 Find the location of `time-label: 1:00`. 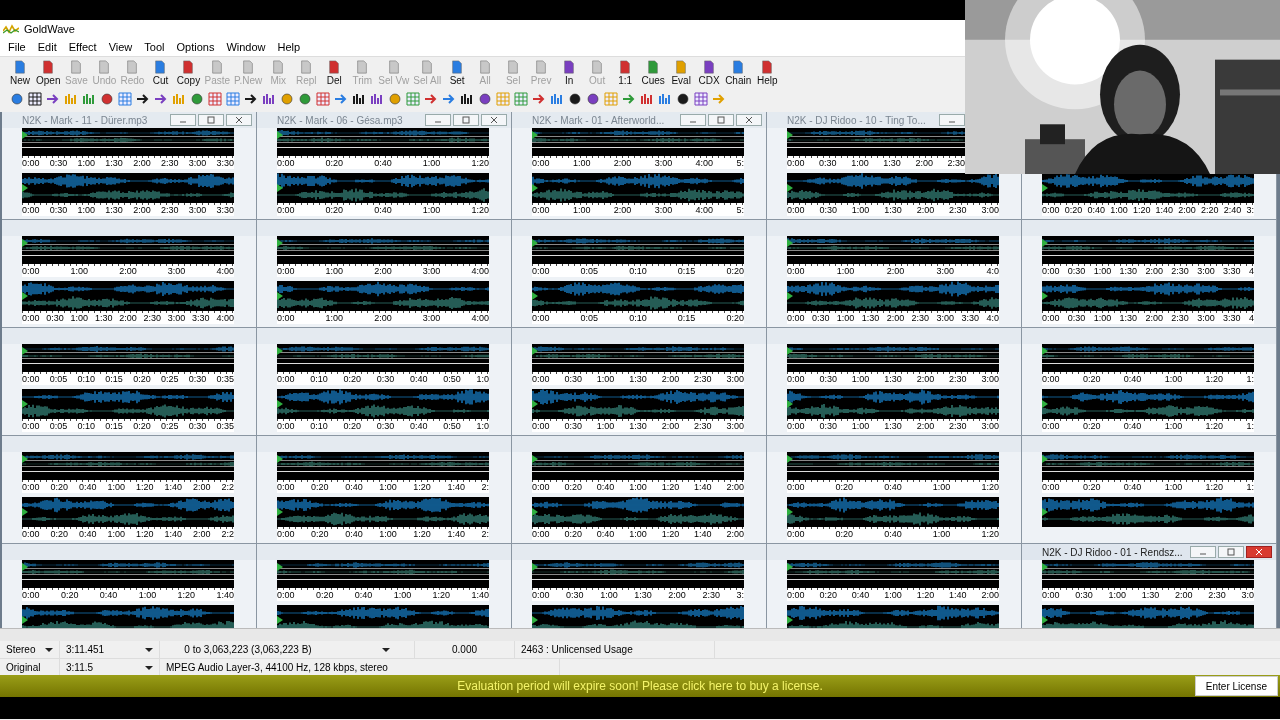

time-label: 1:00 is located at coordinates (1119, 210).